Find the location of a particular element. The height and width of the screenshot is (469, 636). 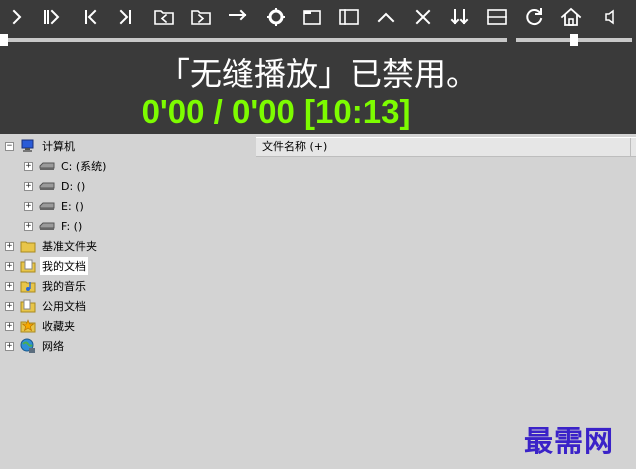

play-pause-icon is located at coordinates (51, 17).